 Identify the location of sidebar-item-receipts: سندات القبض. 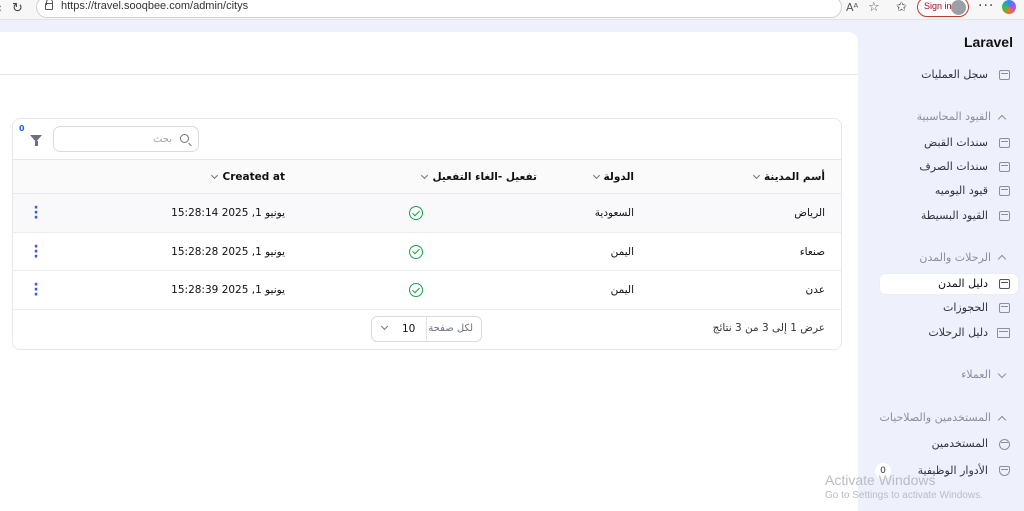
(949, 143).